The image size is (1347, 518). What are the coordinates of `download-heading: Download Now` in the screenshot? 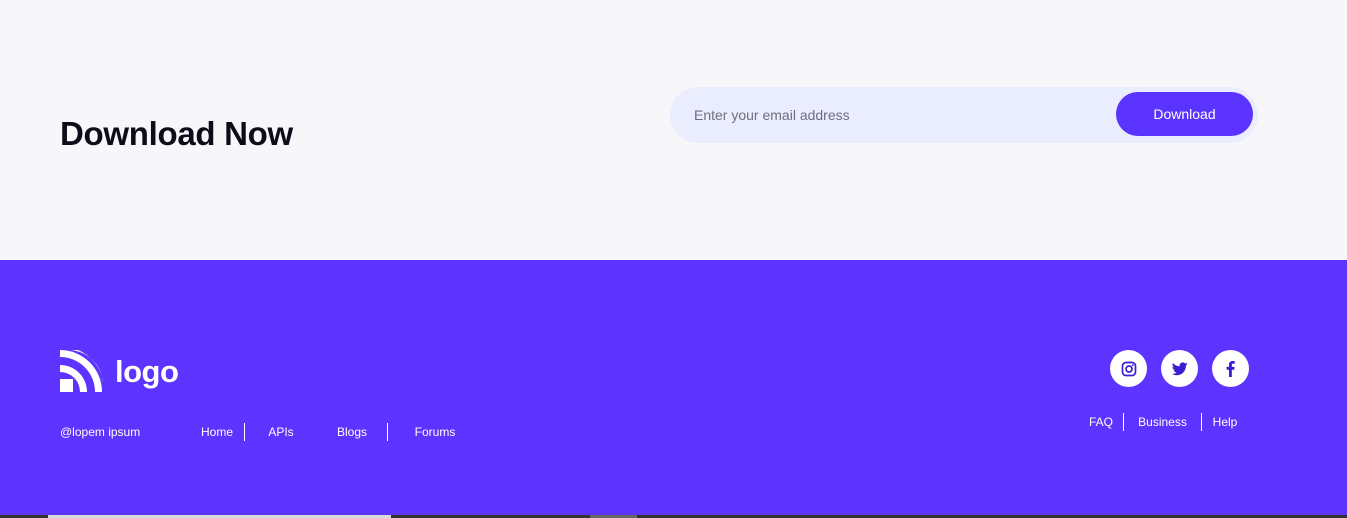 It's located at (176, 133).